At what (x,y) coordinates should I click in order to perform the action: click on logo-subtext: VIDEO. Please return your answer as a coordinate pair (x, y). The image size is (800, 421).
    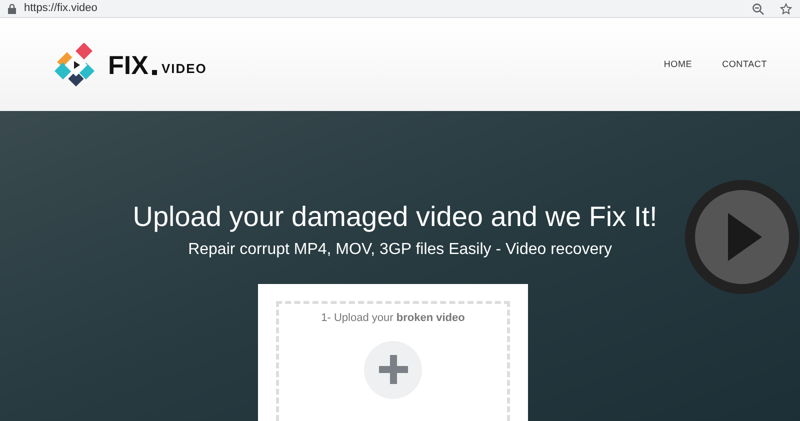
    Looking at the image, I should click on (184, 68).